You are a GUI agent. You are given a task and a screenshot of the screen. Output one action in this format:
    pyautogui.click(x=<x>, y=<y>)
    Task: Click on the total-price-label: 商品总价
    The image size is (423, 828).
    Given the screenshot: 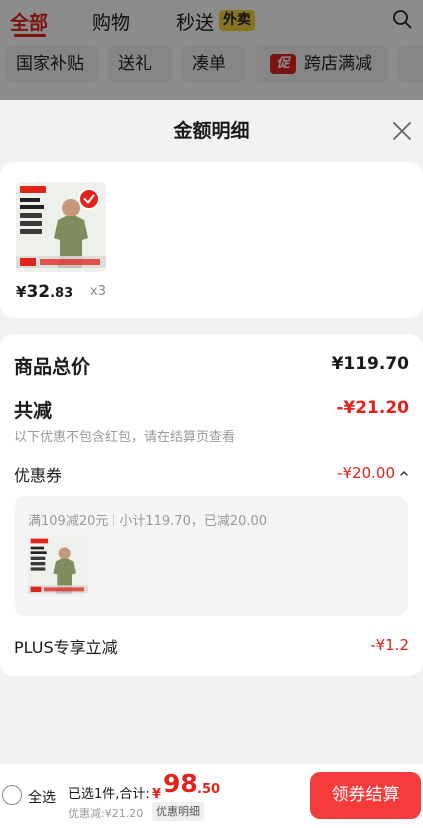 What is the action you would take?
    pyautogui.click(x=52, y=367)
    